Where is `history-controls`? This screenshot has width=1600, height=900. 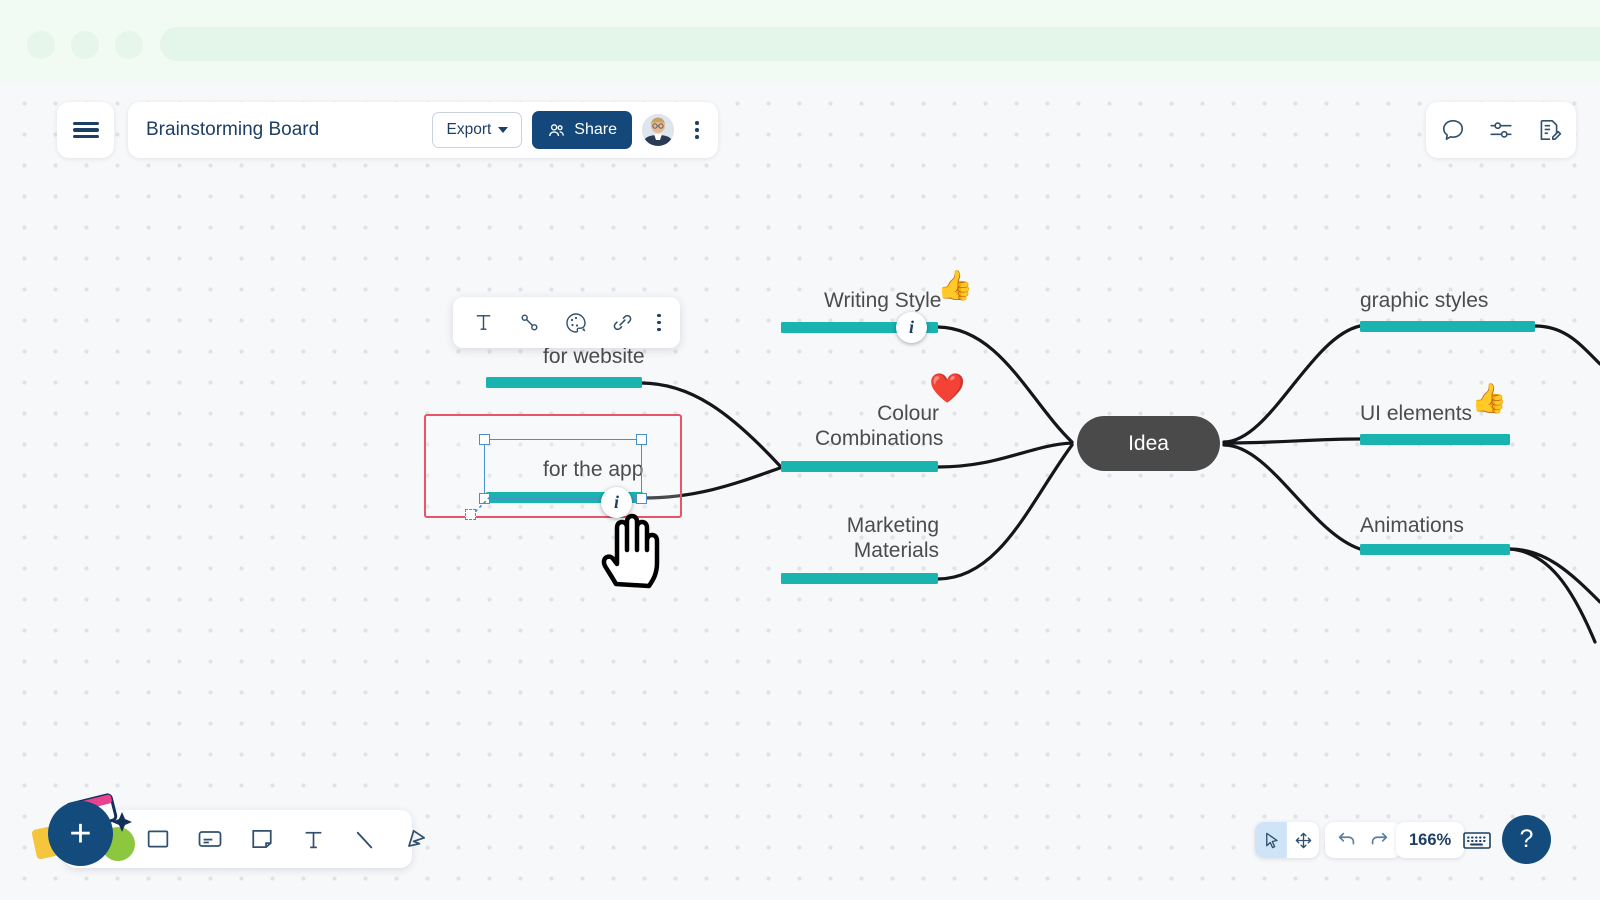
history-controls is located at coordinates (1363, 840).